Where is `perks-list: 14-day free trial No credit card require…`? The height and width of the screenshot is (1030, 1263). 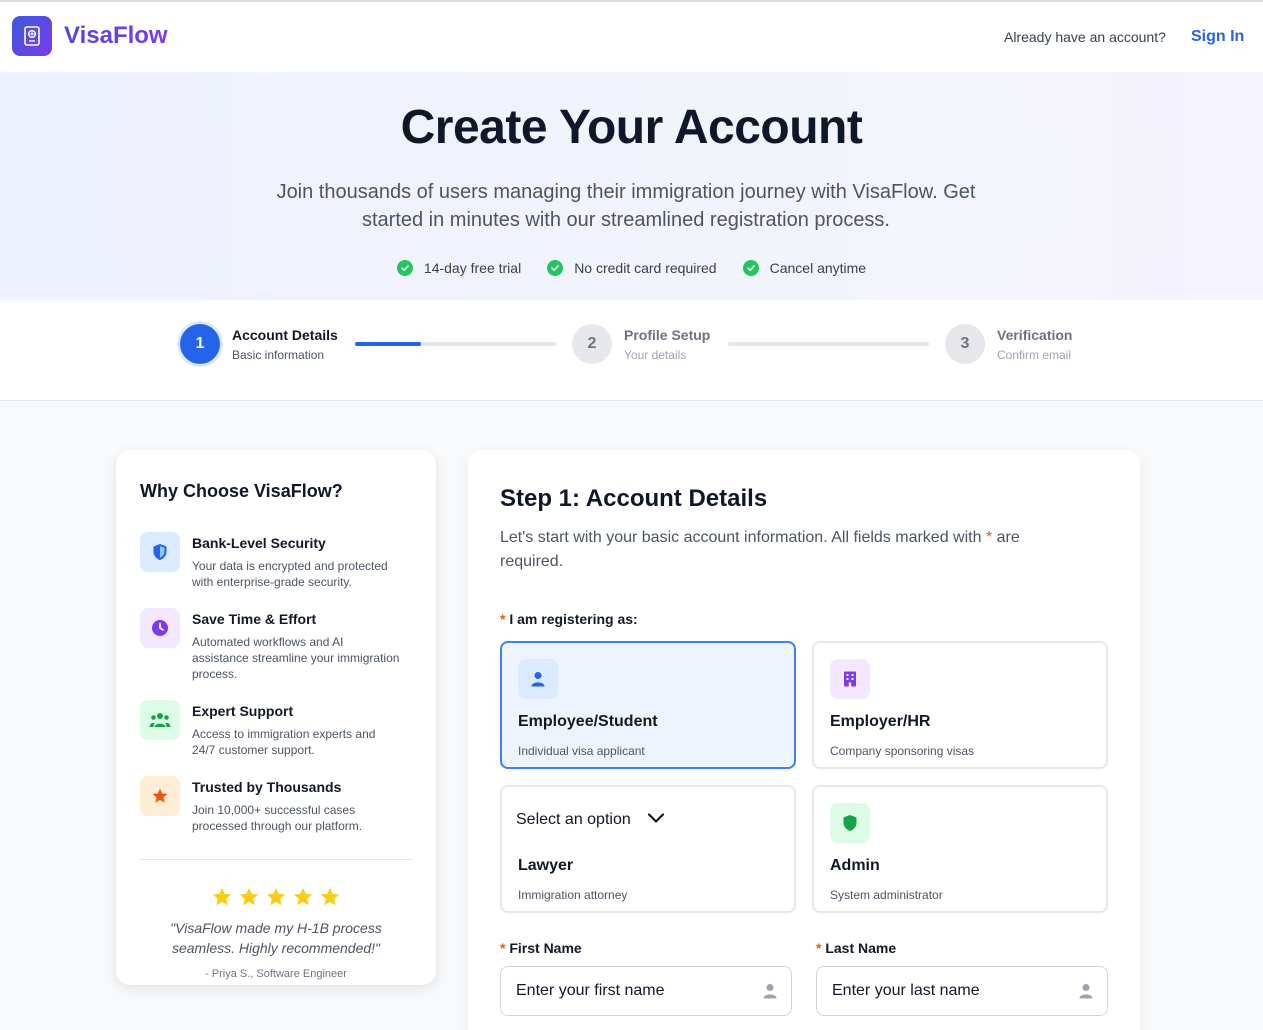
perks-list: 14-day free trial No credit card require… is located at coordinates (631, 268).